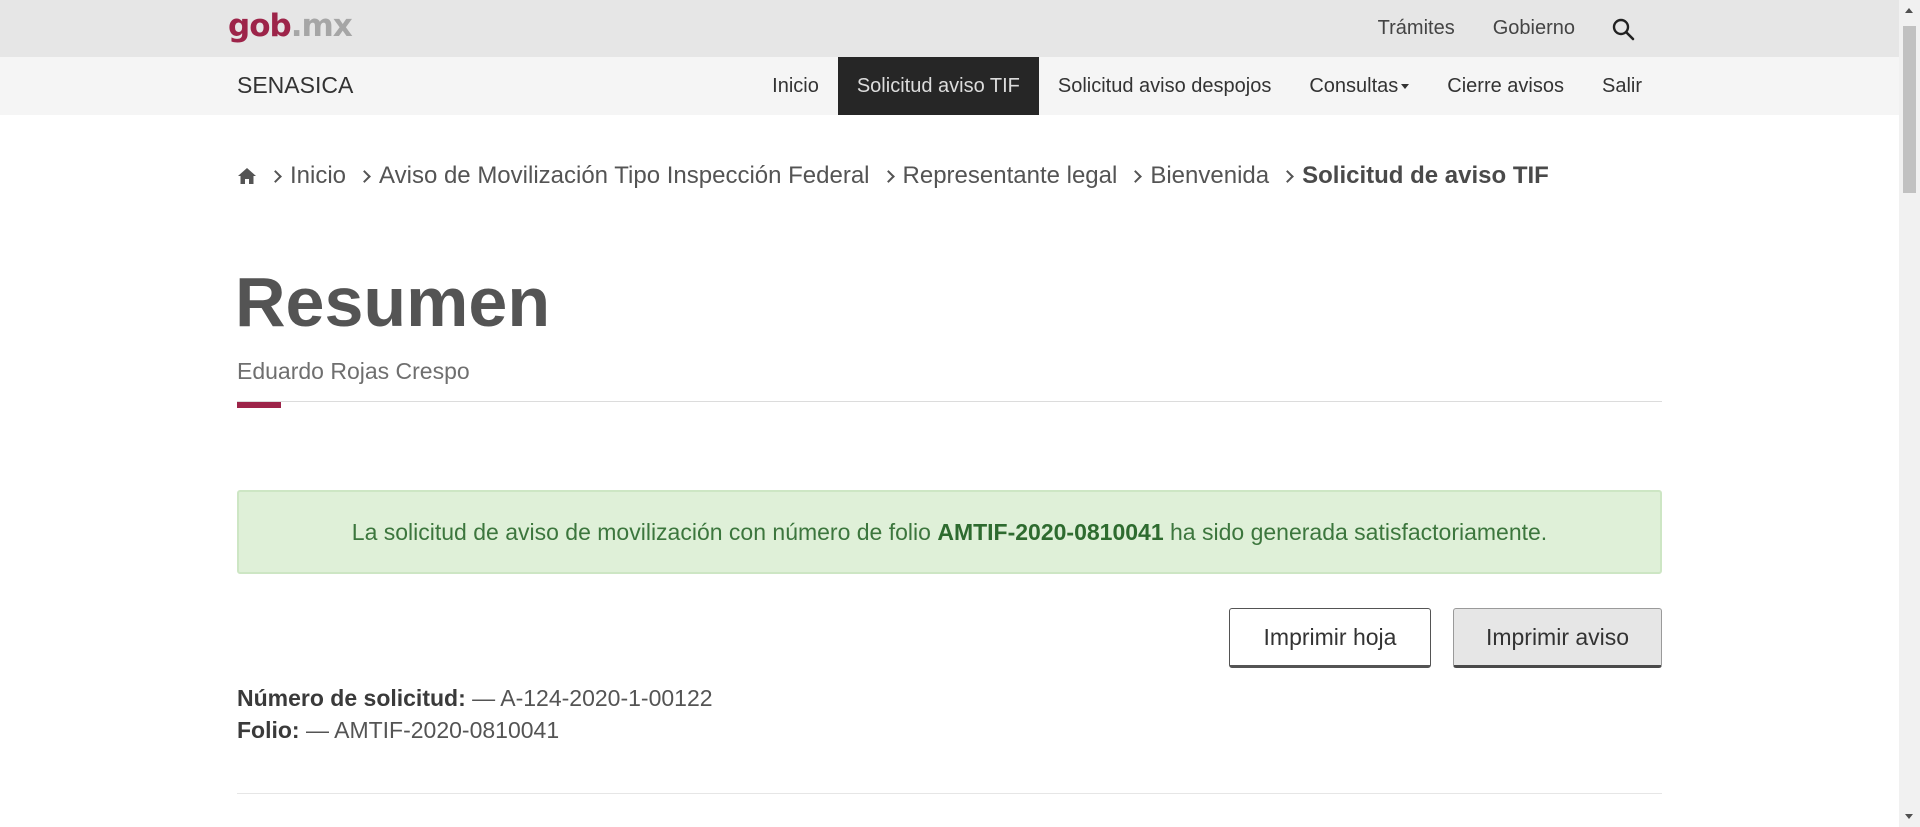 This screenshot has height=827, width=1920. What do you see at coordinates (1909, 10) in the screenshot?
I see `scroll-up-arrow-icon` at bounding box center [1909, 10].